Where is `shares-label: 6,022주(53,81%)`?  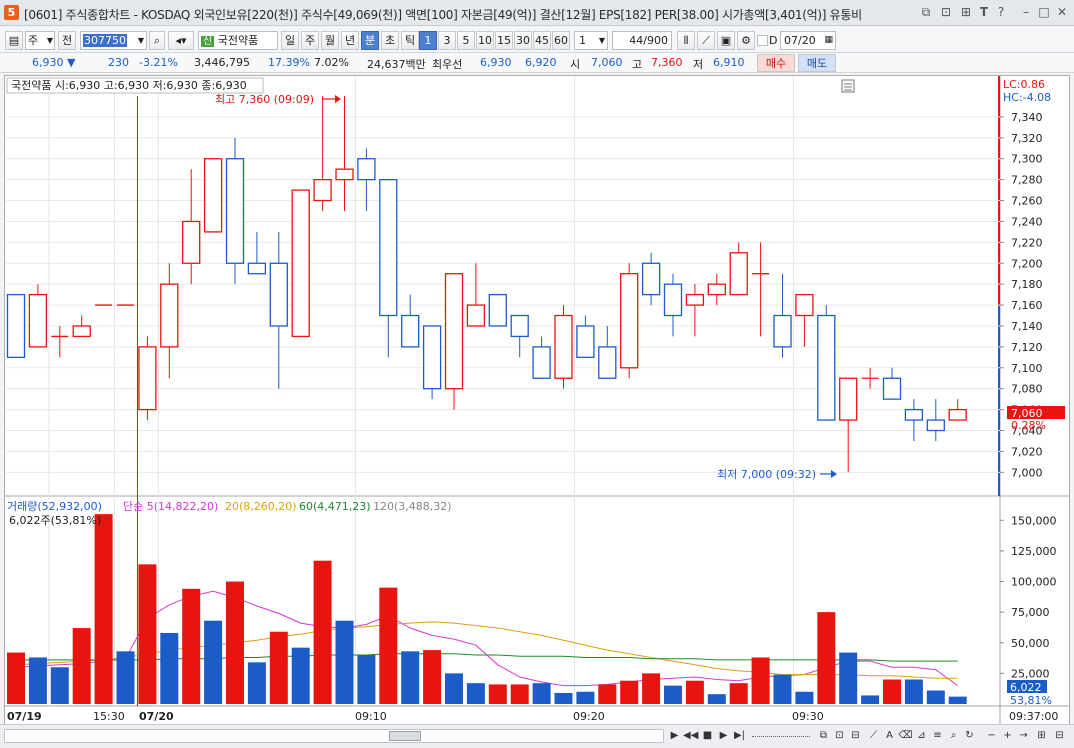 shares-label: 6,022주(53,81%) is located at coordinates (55, 520).